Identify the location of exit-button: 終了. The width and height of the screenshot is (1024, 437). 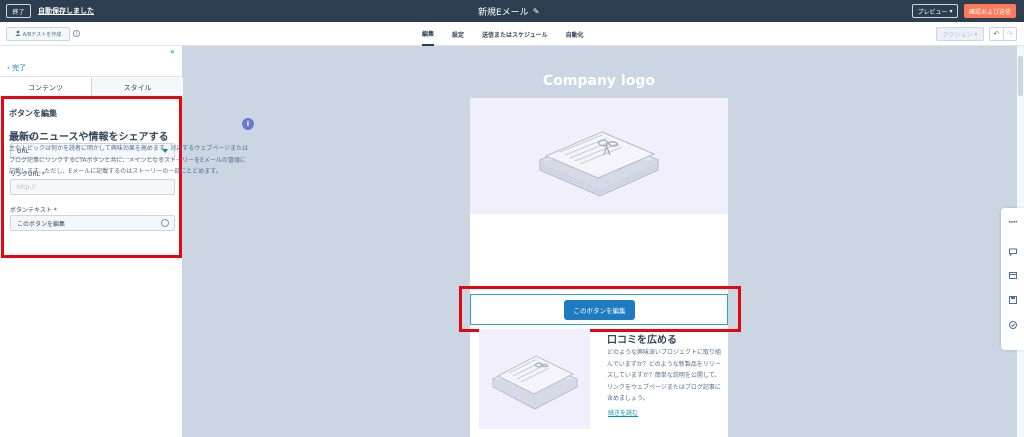
(18, 11).